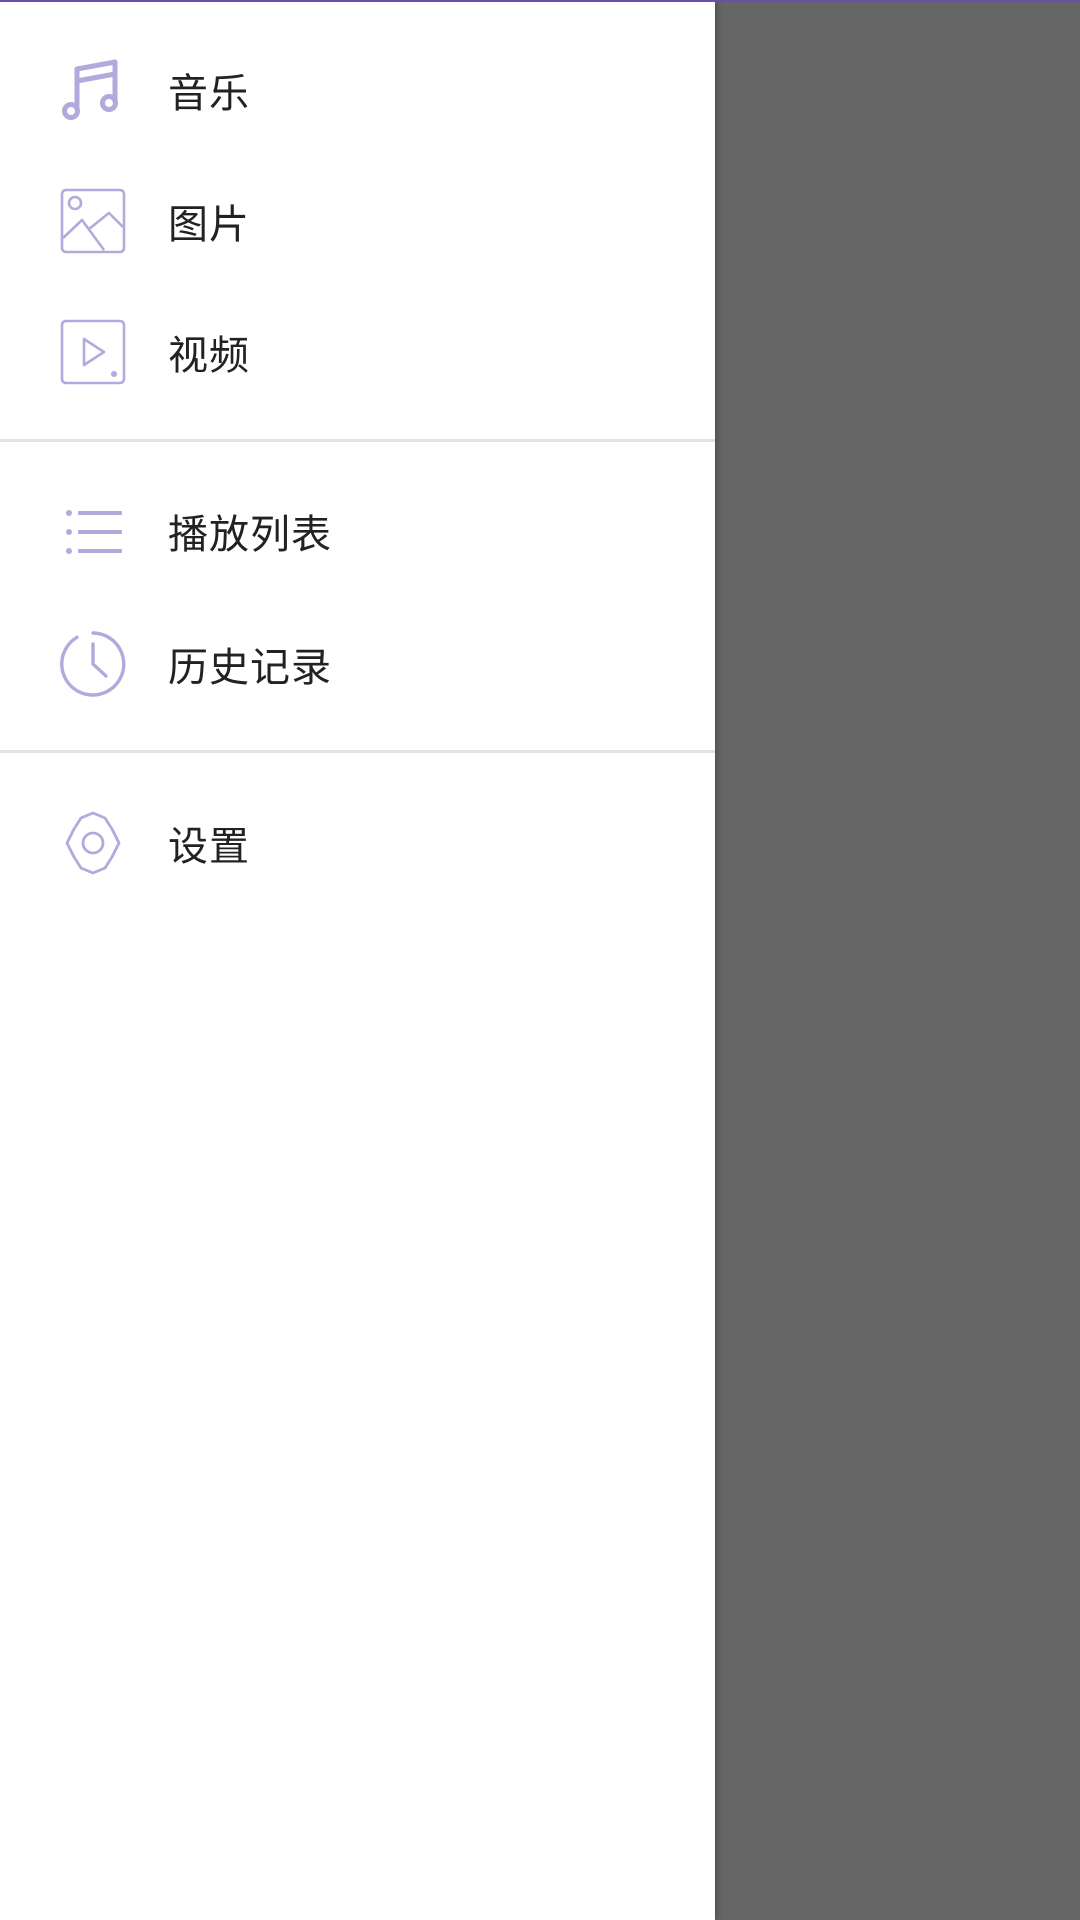 Image resolution: width=1080 pixels, height=1920 pixels. What do you see at coordinates (93, 664) in the screenshot?
I see `clock-icon` at bounding box center [93, 664].